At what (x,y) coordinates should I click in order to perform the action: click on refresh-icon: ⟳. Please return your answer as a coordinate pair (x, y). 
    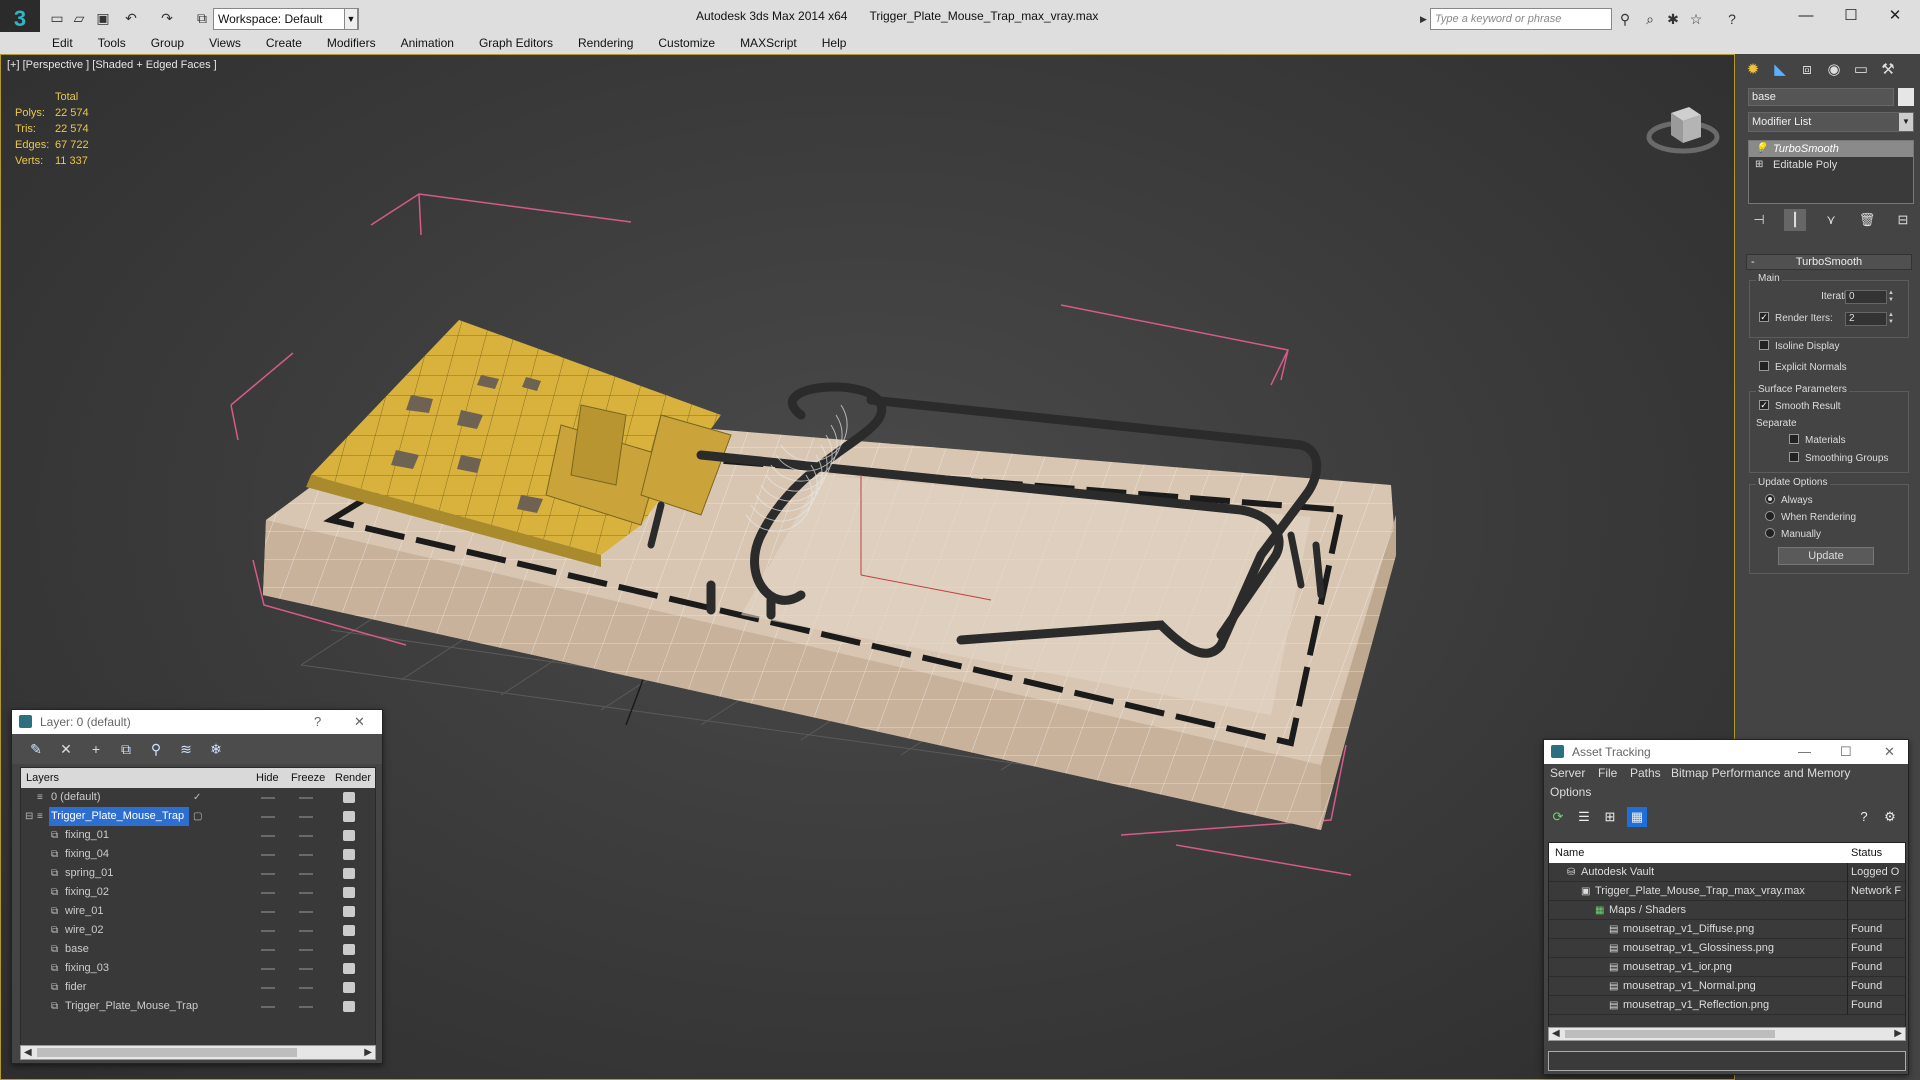
    Looking at the image, I should click on (1558, 817).